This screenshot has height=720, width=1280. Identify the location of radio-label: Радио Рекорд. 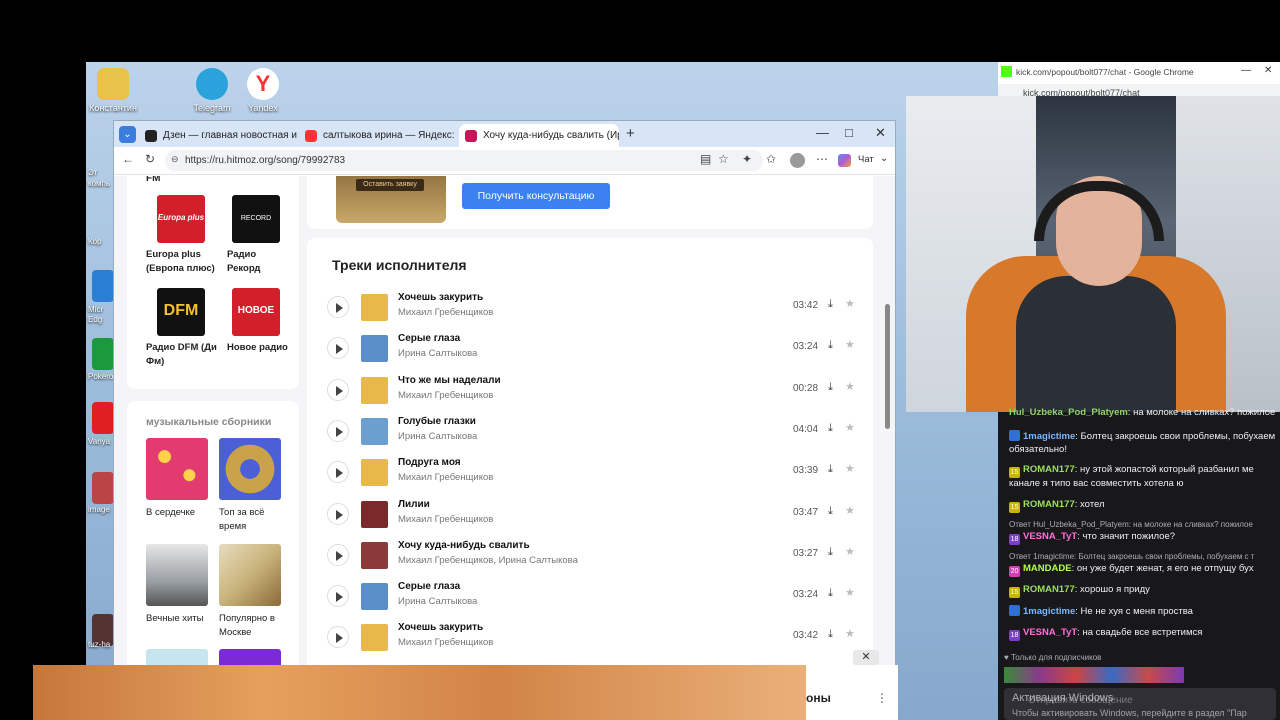
(257, 262).